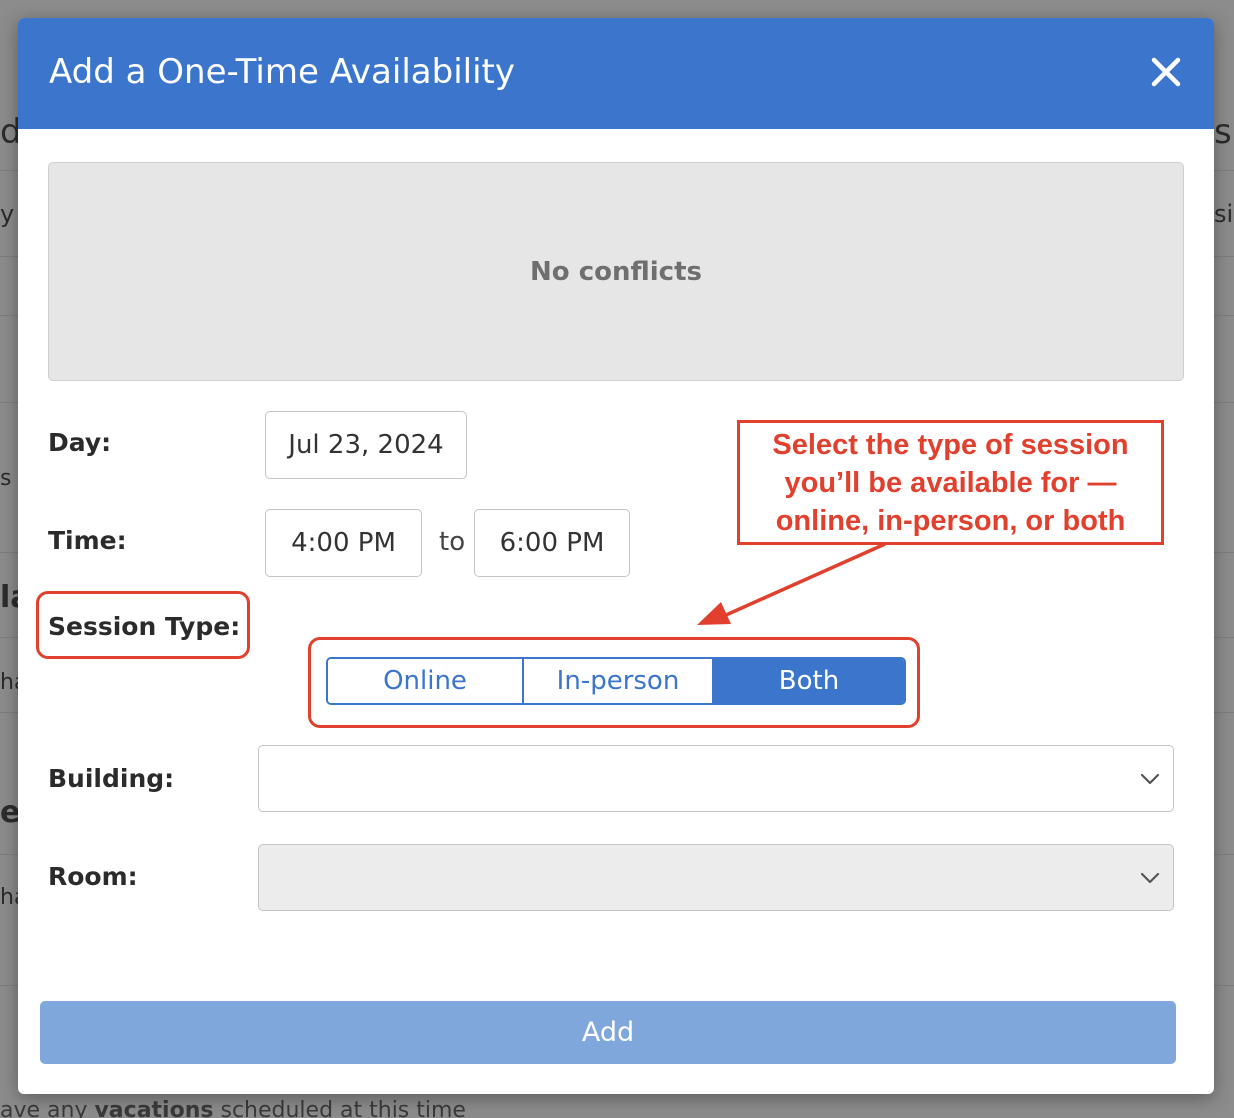 This screenshot has height=1118, width=1234. I want to click on room-label: Room:, so click(93, 876).